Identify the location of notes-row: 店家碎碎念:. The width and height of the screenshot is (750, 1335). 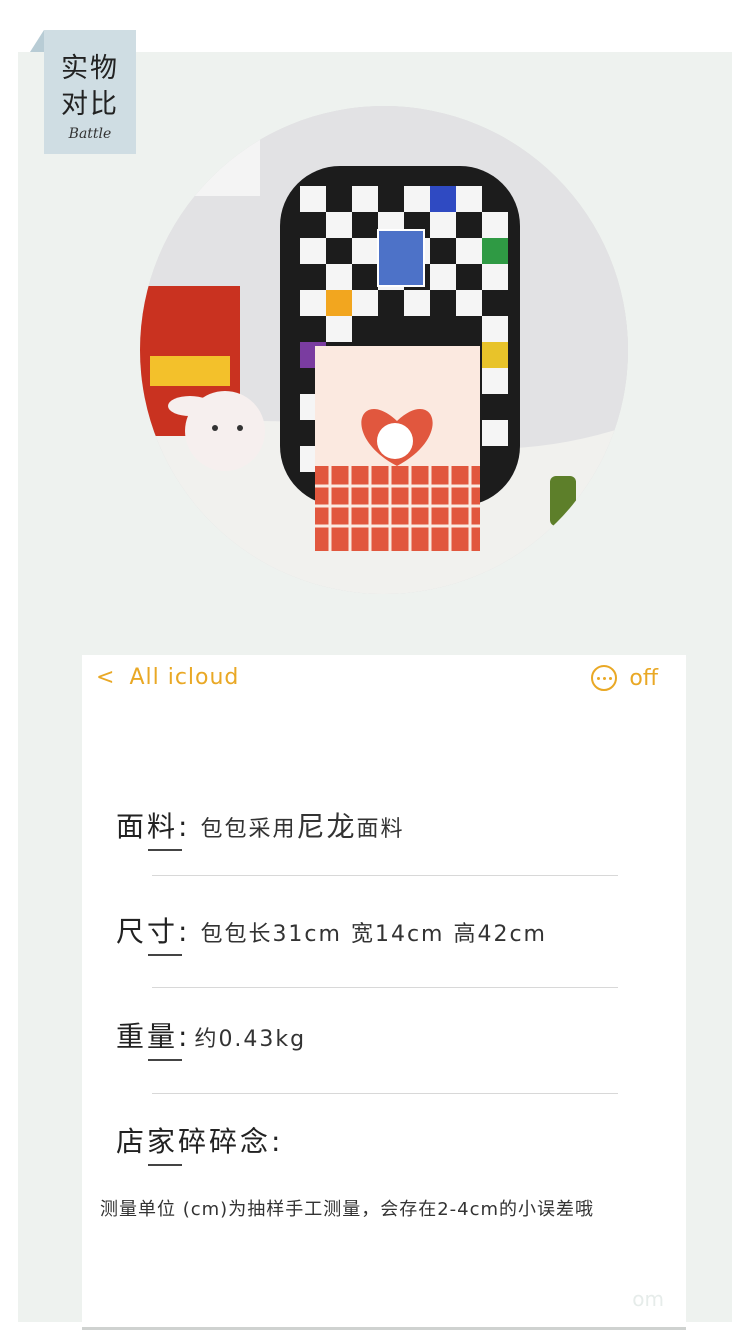
(199, 1143).